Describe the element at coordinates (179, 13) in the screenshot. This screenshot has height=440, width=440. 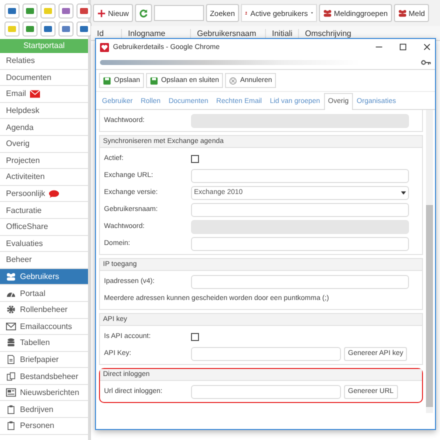
I see `search-field` at that location.